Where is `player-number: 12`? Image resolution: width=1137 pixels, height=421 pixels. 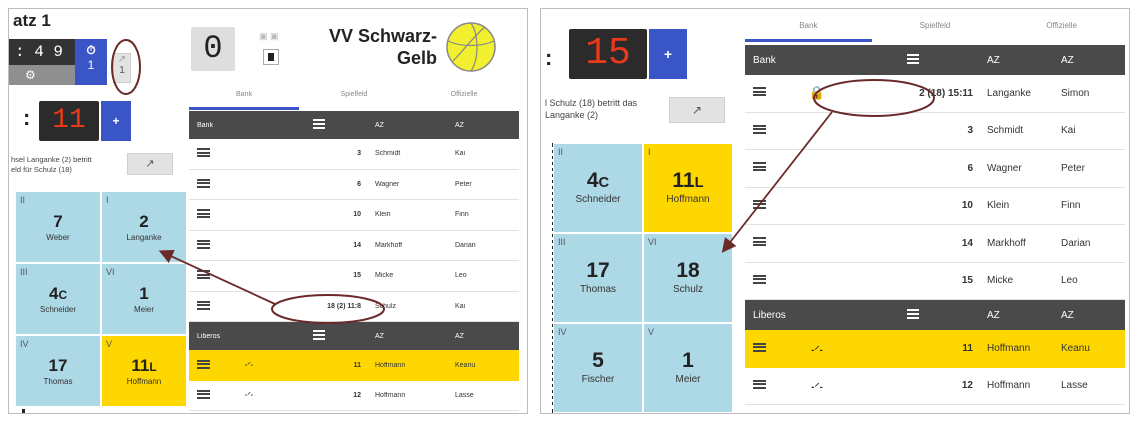
player-number: 12 is located at coordinates (357, 395).